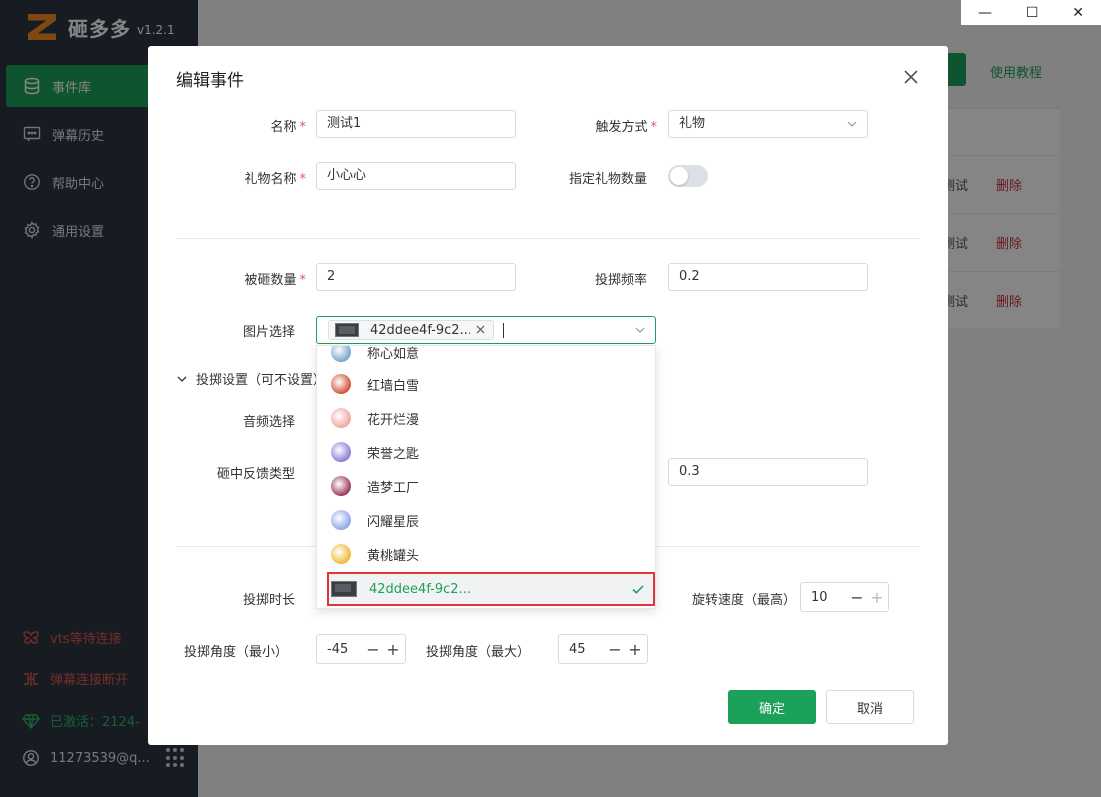  What do you see at coordinates (275, 280) in the screenshot?
I see `hit-count-label: 被砸数量 *` at bounding box center [275, 280].